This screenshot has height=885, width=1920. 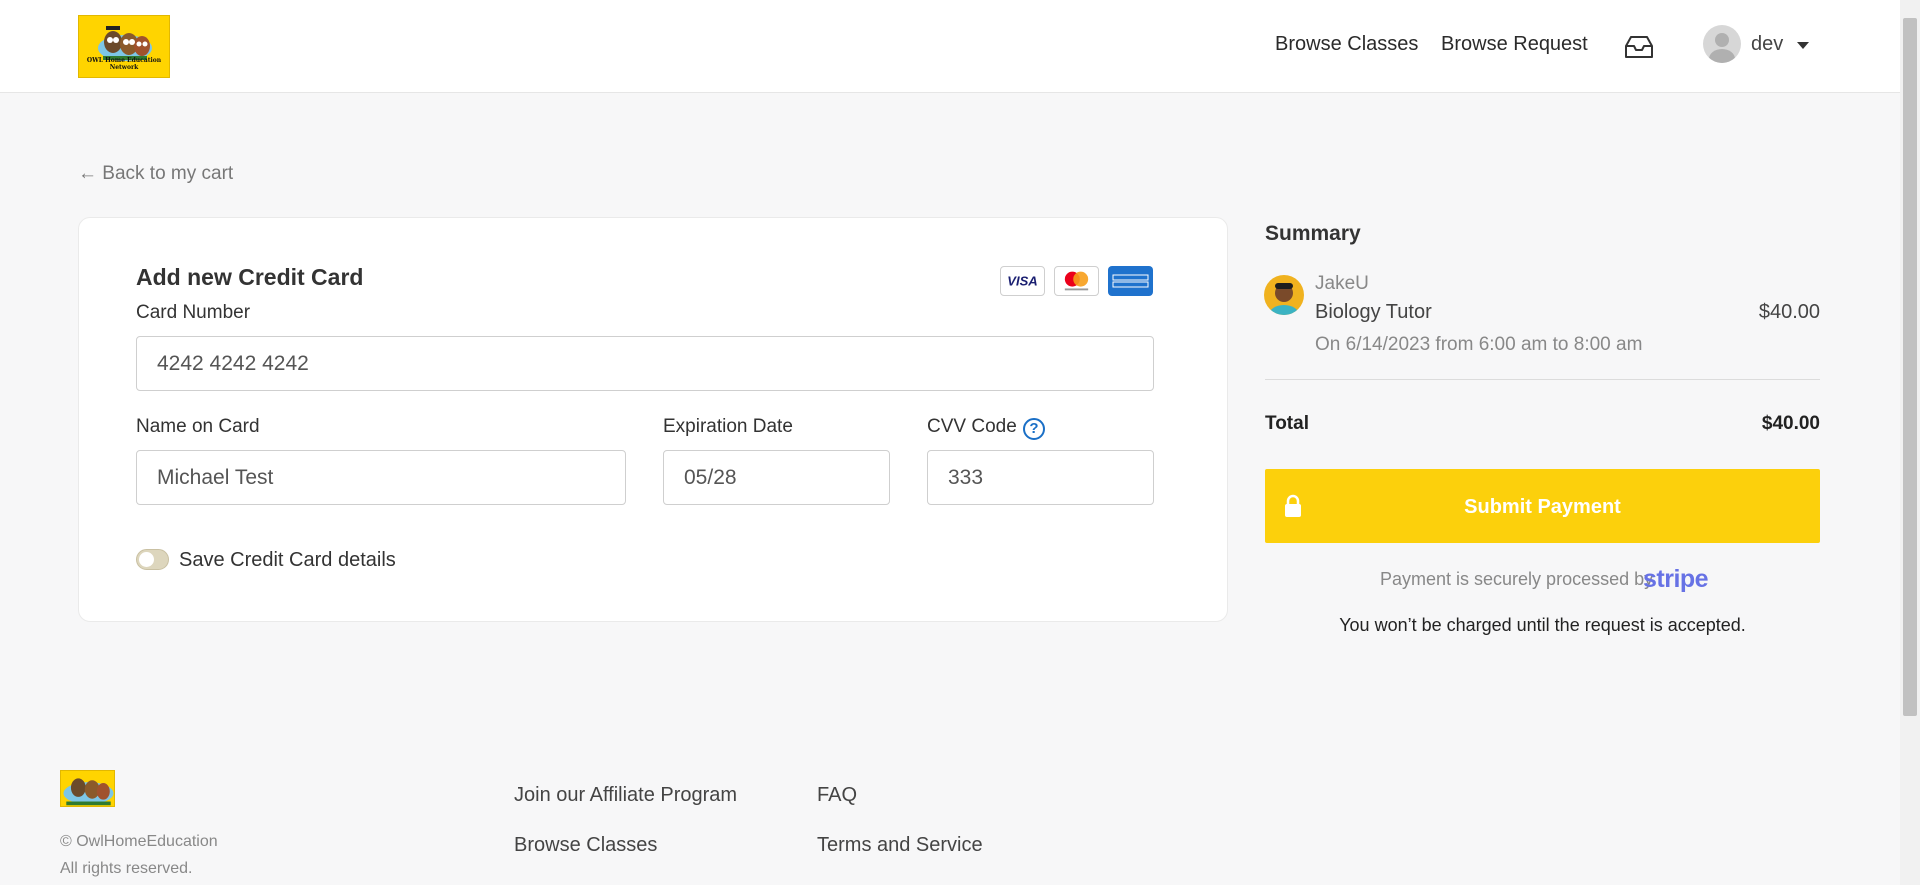 I want to click on visa-logo-icon: VISA, so click(x=1022, y=281).